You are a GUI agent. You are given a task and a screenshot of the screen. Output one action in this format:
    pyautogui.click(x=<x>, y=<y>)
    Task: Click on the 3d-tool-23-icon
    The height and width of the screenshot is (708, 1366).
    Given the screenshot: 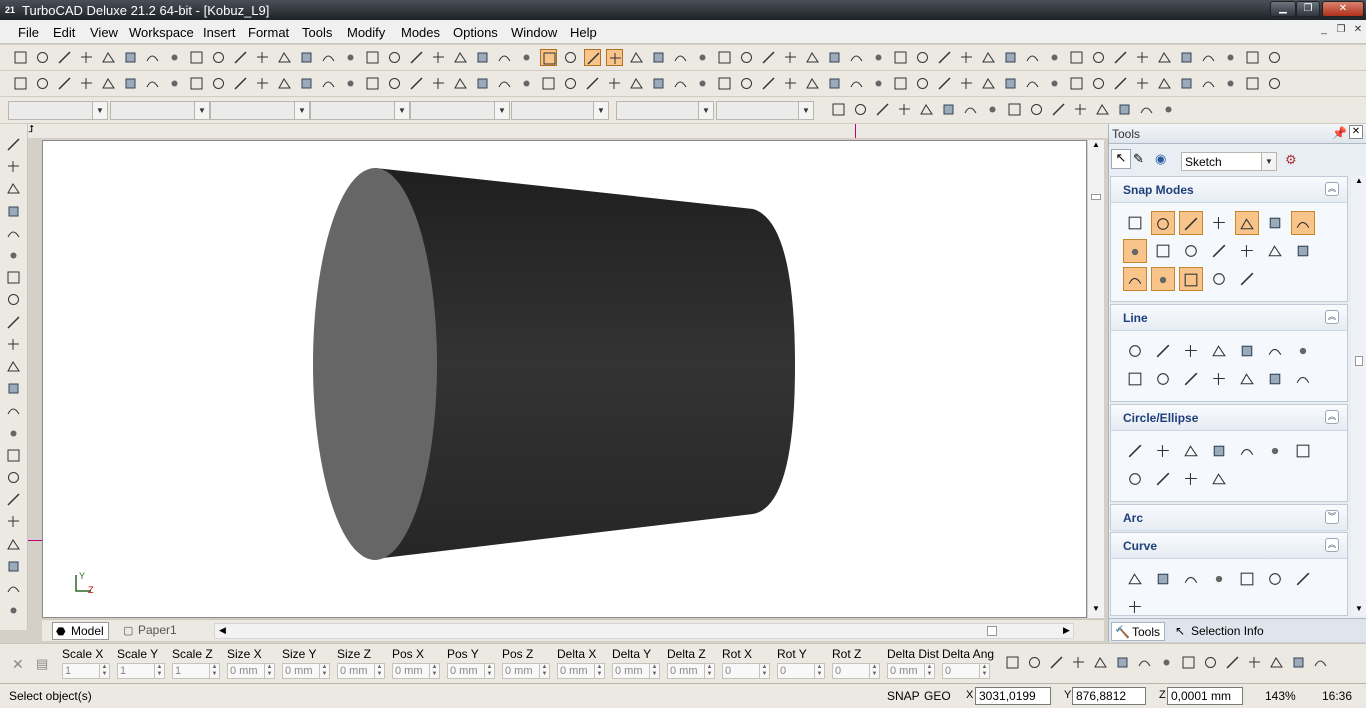 What is the action you would take?
    pyautogui.click(x=504, y=83)
    